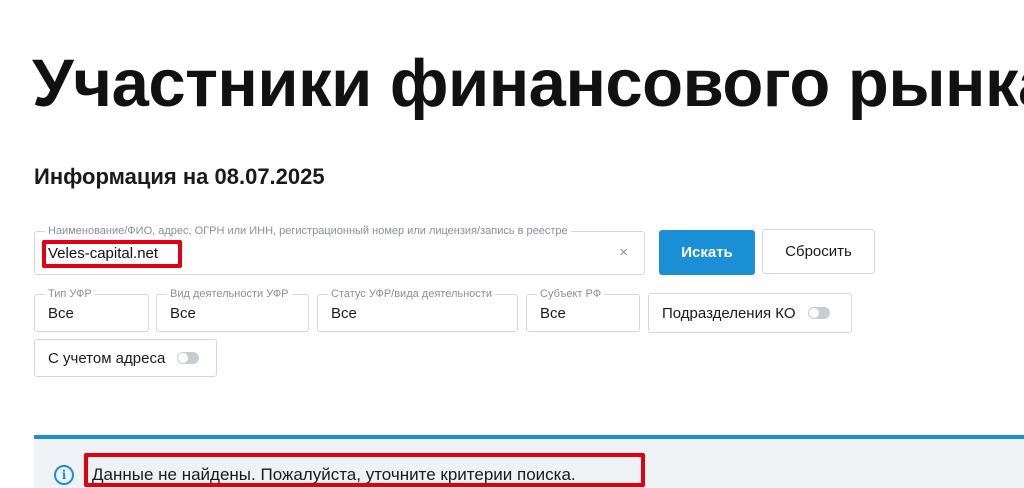  I want to click on with-address-toggle: С учетом адреса, so click(125, 358).